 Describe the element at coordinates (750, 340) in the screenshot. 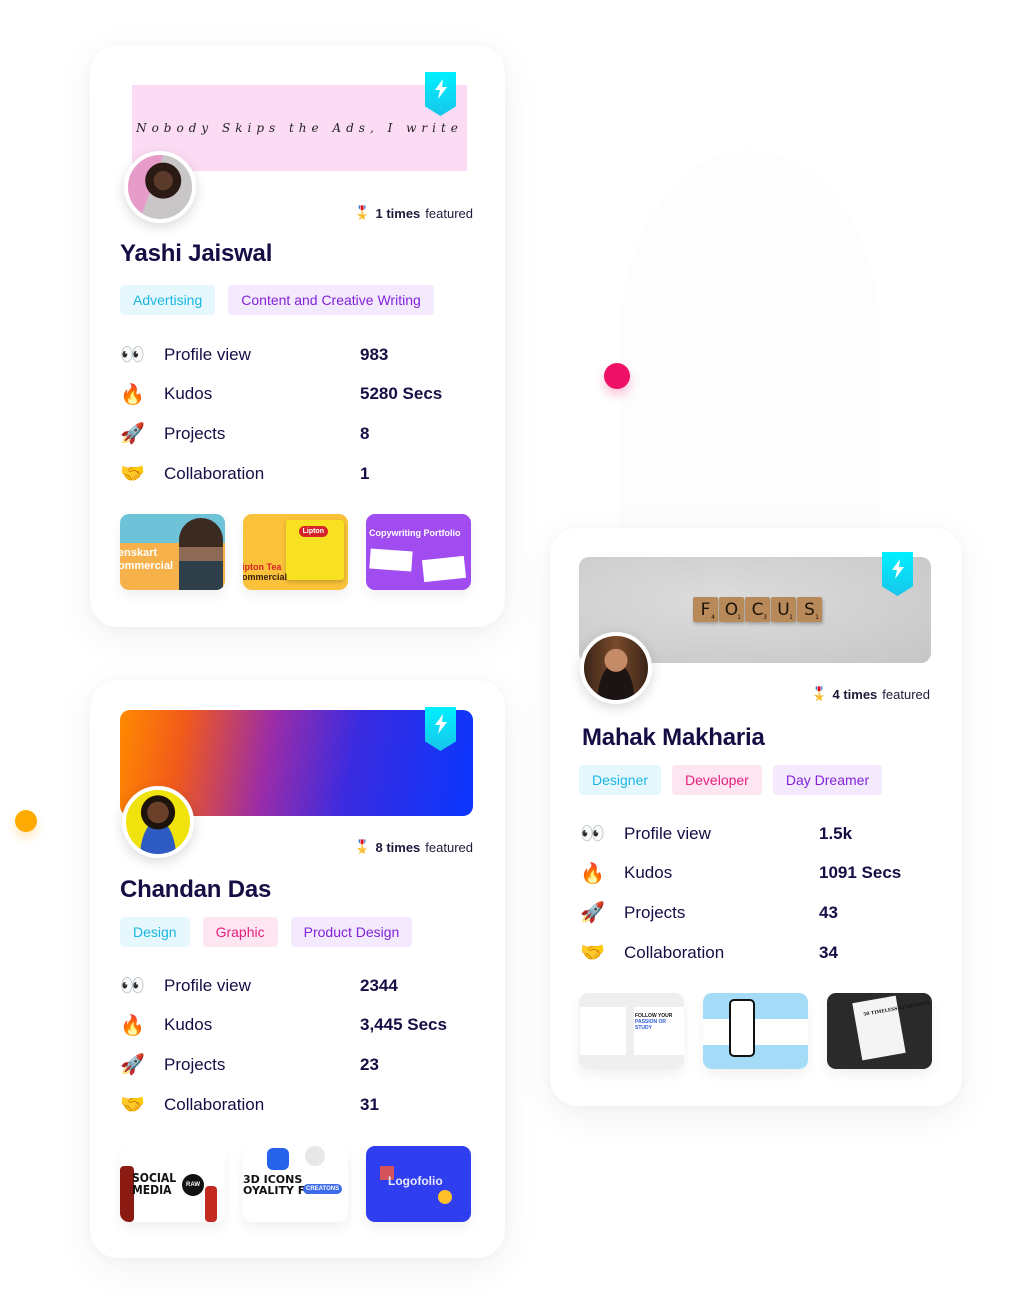

I see `background-decor-shape` at that location.